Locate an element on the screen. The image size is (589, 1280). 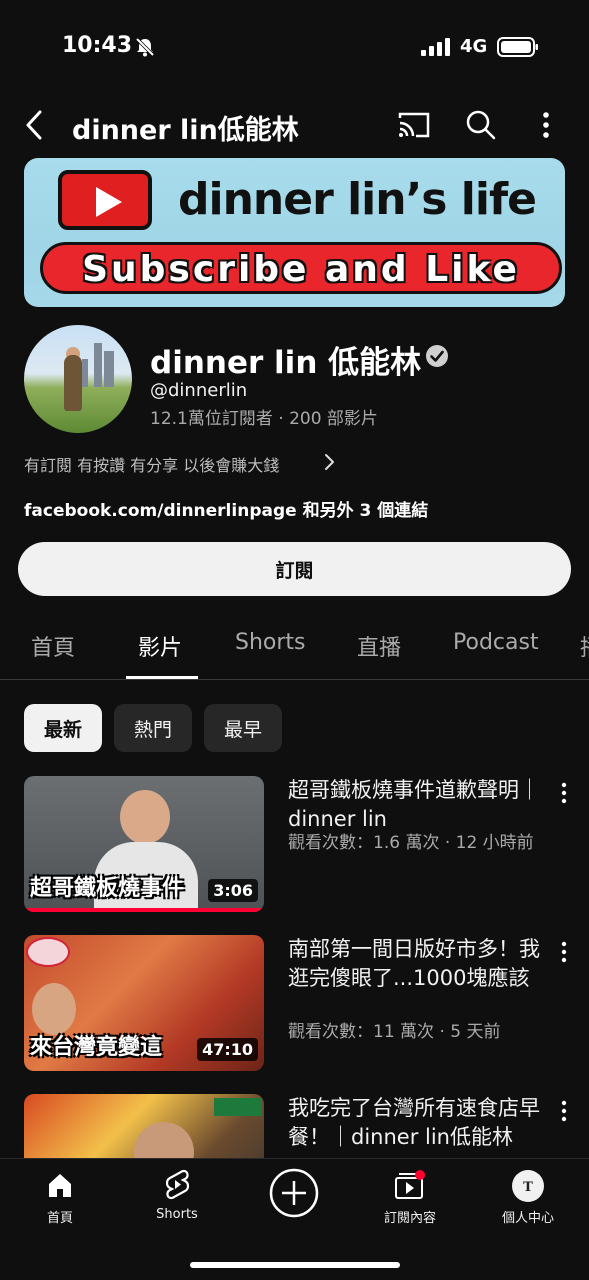
video-thumbnail: 超哥鐵板燒事件 3:06 is located at coordinates (144, 844).